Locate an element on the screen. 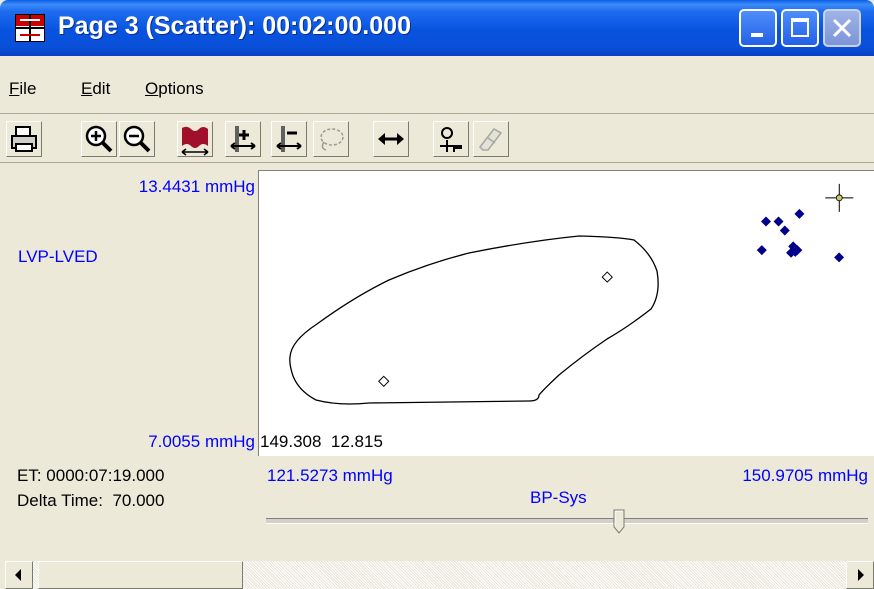 Image resolution: width=874 pixels, height=589 pixels. autoscale-icon is located at coordinates (195, 141).